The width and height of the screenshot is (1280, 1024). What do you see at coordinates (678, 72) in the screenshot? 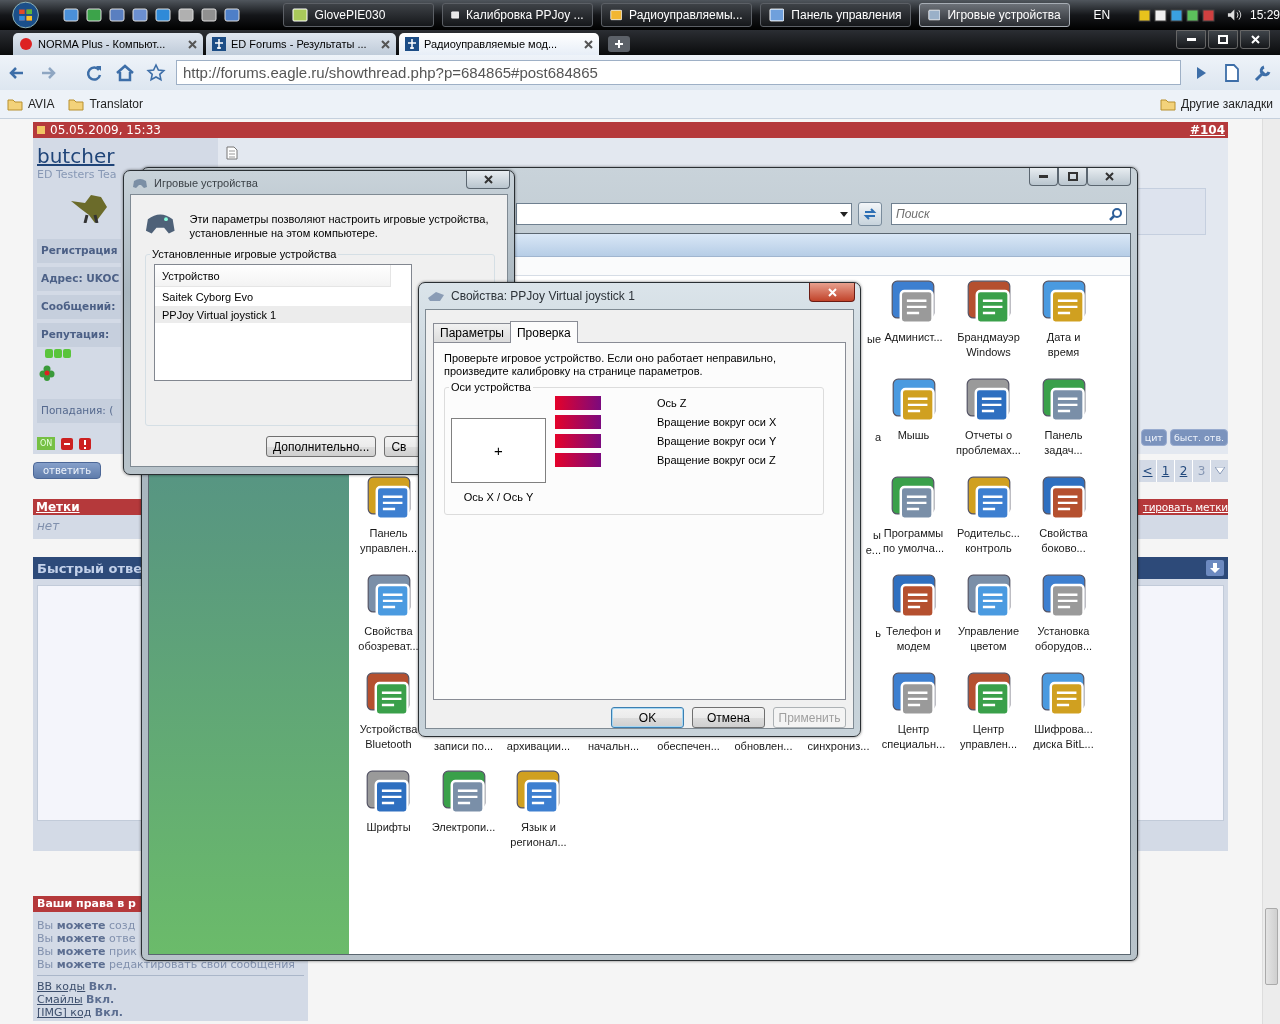
I see `address-bar: http://forums.eagle.ru/showthread.php?p=684865#post684865` at bounding box center [678, 72].